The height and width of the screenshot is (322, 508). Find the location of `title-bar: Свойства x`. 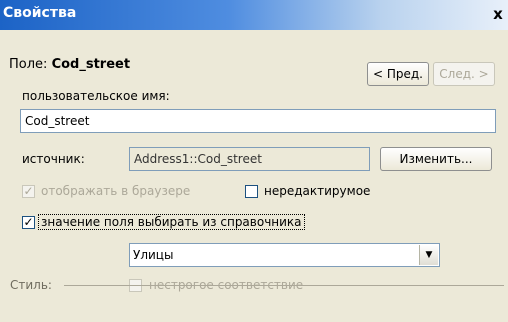

title-bar: Свойства x is located at coordinates (254, 15).